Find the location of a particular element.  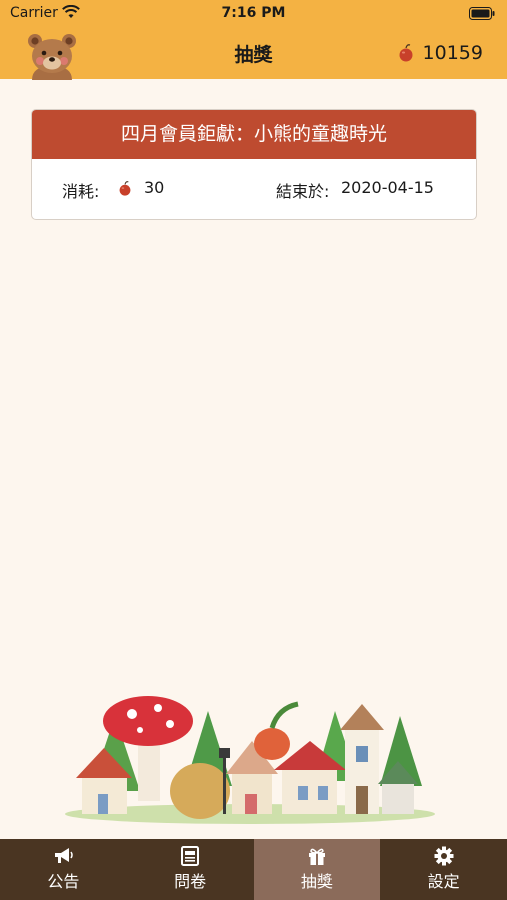

tab-label: 抽獎 is located at coordinates (316, 881).